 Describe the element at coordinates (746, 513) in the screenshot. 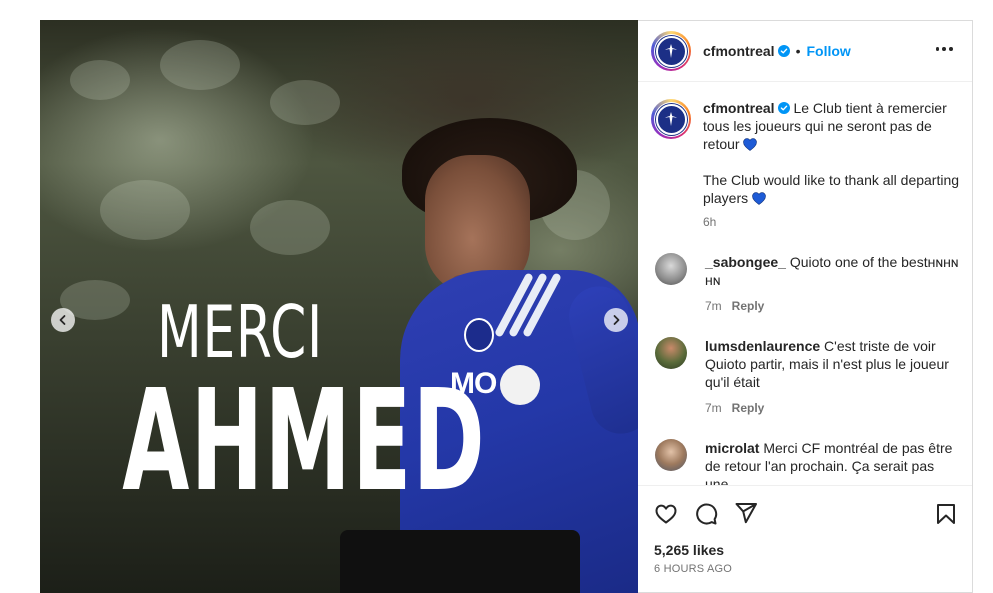

I see `share-icon` at that location.